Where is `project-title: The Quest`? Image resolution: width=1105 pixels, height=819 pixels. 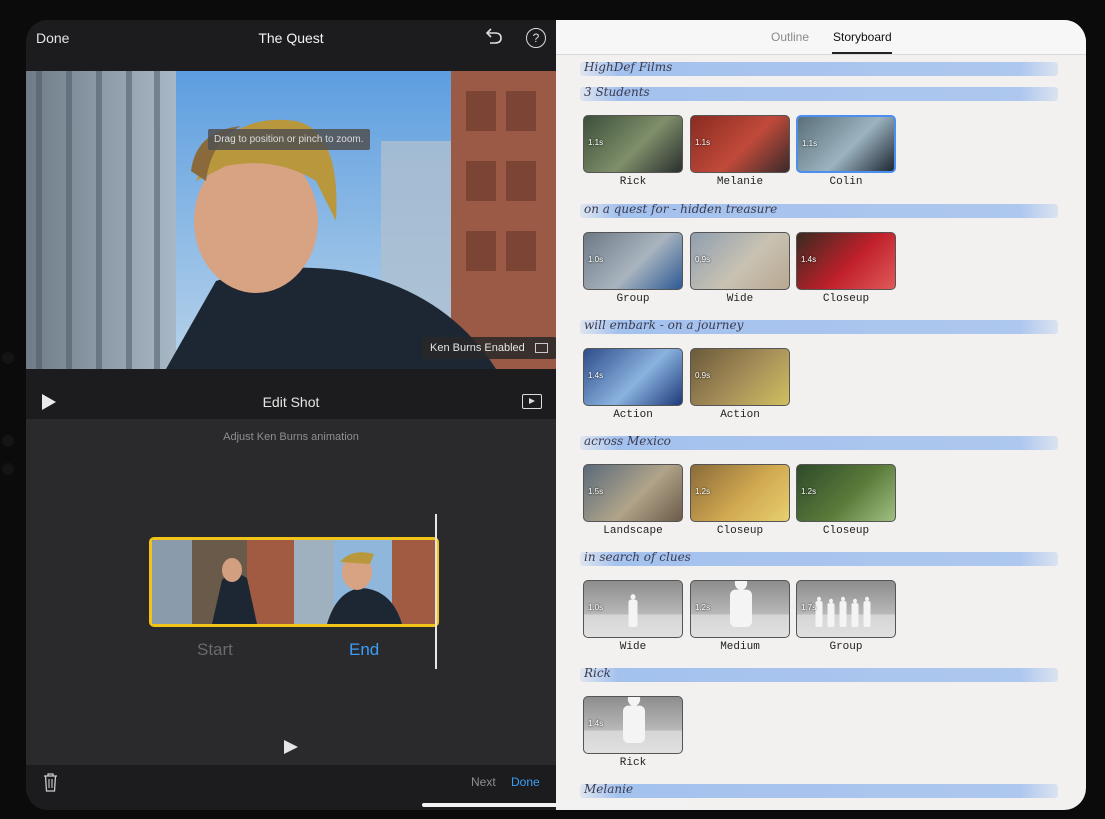
project-title: The Quest is located at coordinates (291, 38).